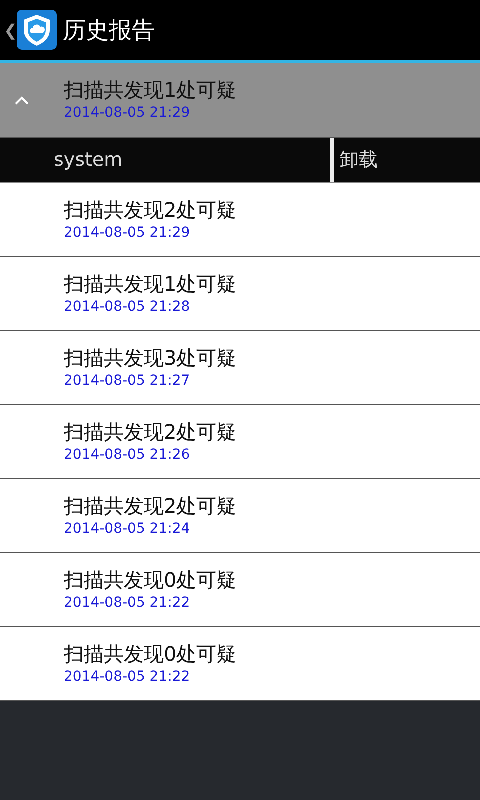 Image resolution: width=480 pixels, height=800 pixels. What do you see at coordinates (128, 529) in the screenshot?
I see `report-time: 2014-08-05 21:24` at bounding box center [128, 529].